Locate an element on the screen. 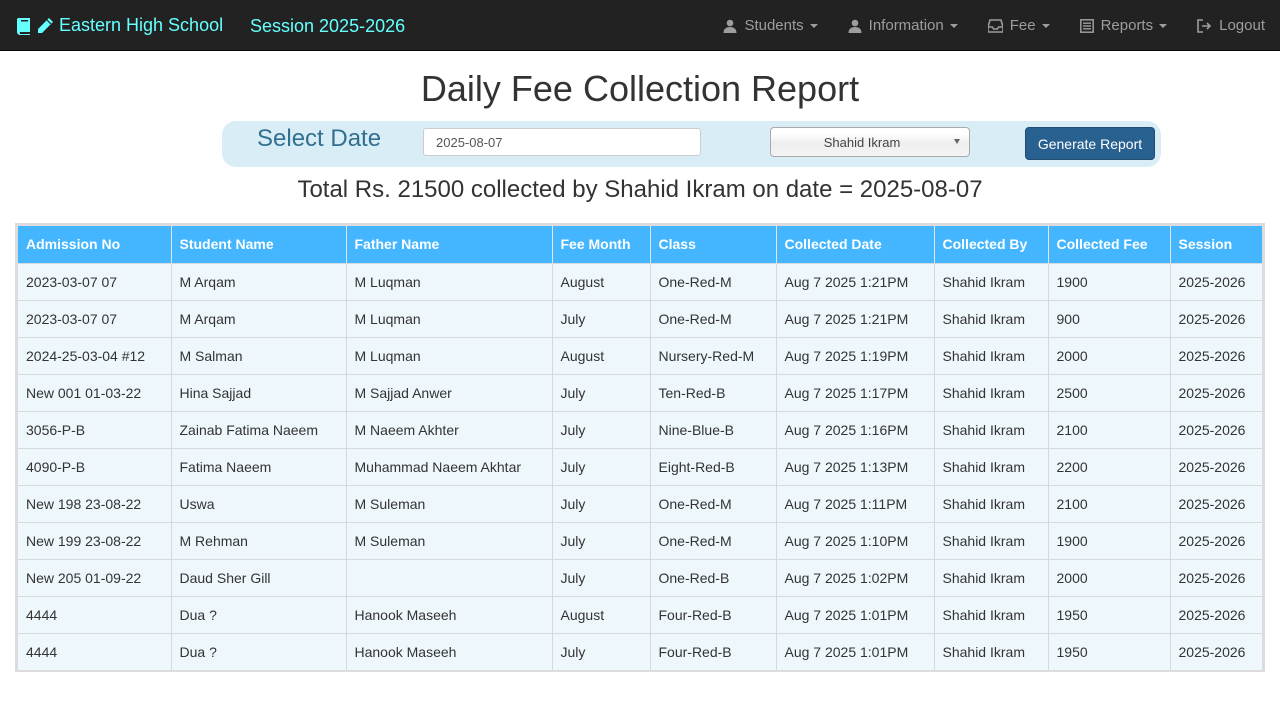  collector-select-value: Shahid Ikram is located at coordinates (862, 142).